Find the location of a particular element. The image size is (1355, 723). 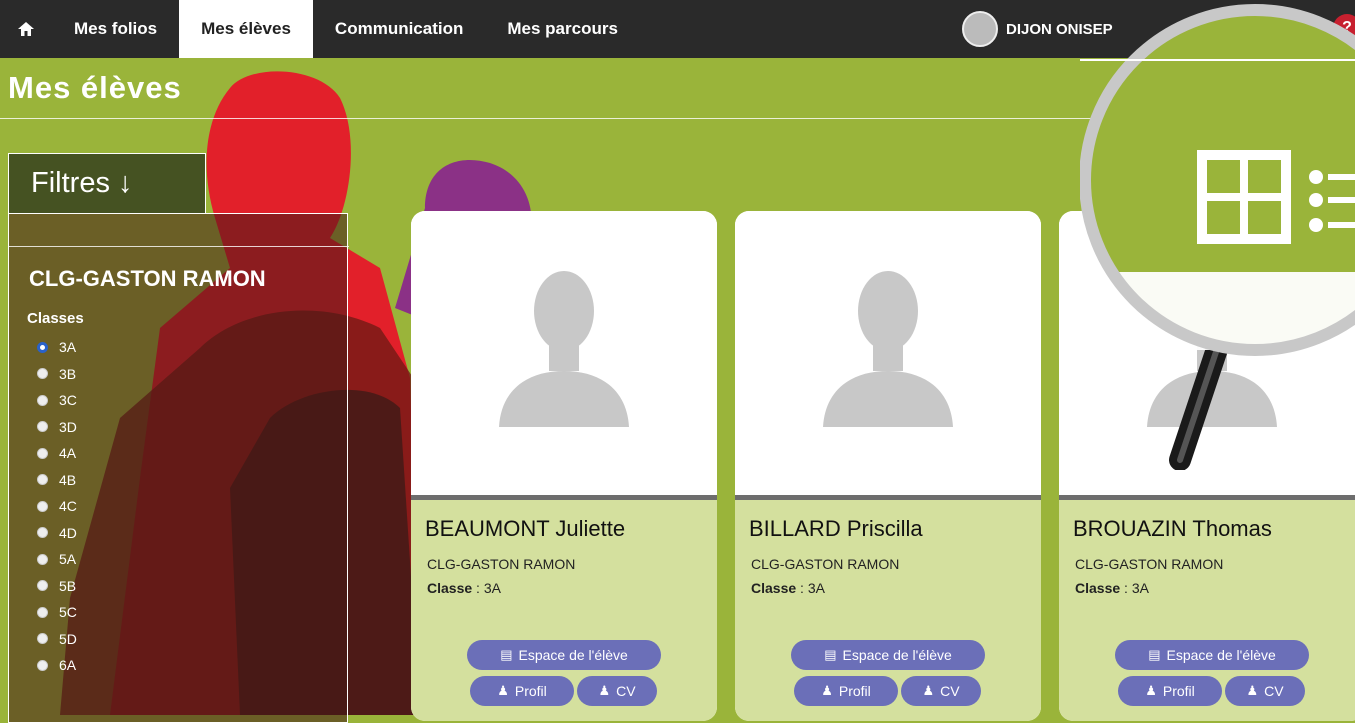

class-option-5c: 5C is located at coordinates (57, 612).